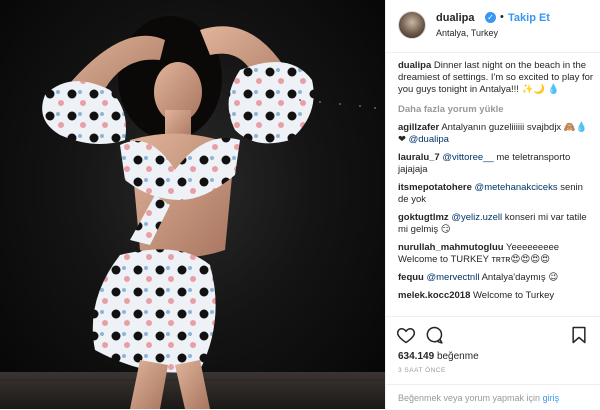  I want to click on login-link: giriş, so click(551, 398).